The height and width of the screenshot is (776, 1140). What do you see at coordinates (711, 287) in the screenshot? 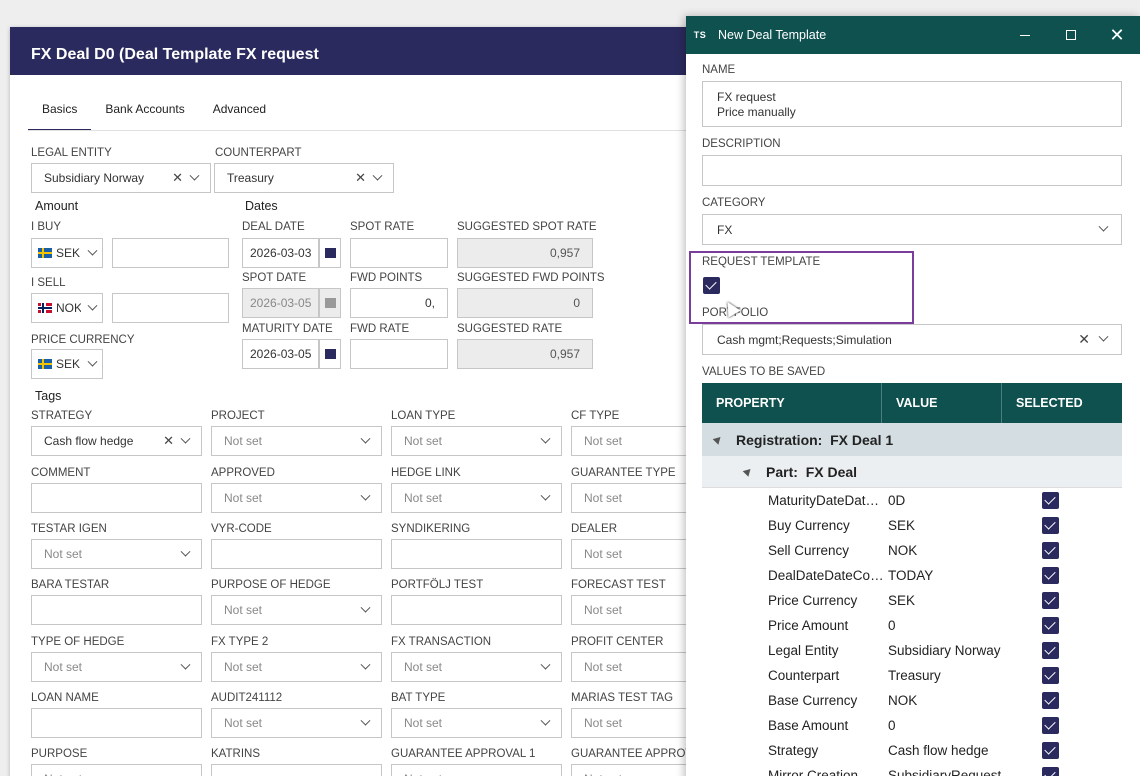
I see `request-template-checkbox` at bounding box center [711, 287].